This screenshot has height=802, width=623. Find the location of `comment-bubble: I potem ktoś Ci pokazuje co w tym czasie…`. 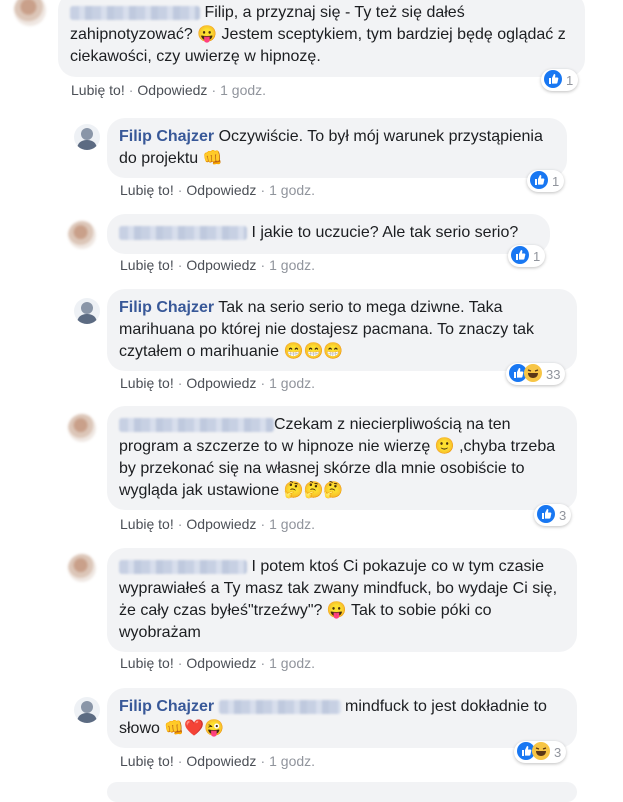

comment-bubble: I potem ktoś Ci pokazuje co w tym czasie… is located at coordinates (342, 600).